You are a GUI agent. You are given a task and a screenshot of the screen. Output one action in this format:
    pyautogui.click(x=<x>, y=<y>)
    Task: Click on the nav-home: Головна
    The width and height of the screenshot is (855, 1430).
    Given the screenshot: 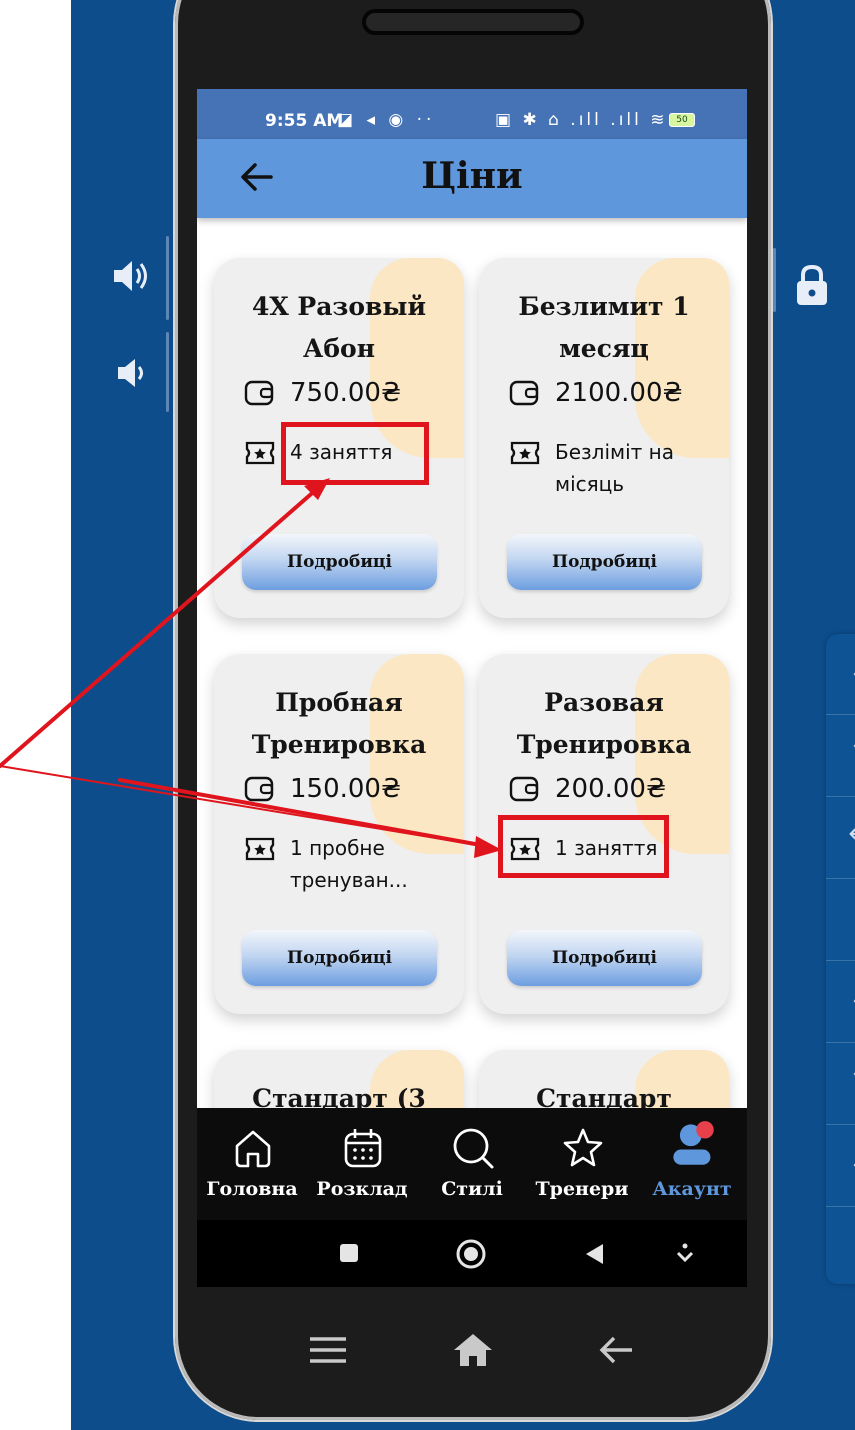 What is the action you would take?
    pyautogui.click(x=252, y=1164)
    